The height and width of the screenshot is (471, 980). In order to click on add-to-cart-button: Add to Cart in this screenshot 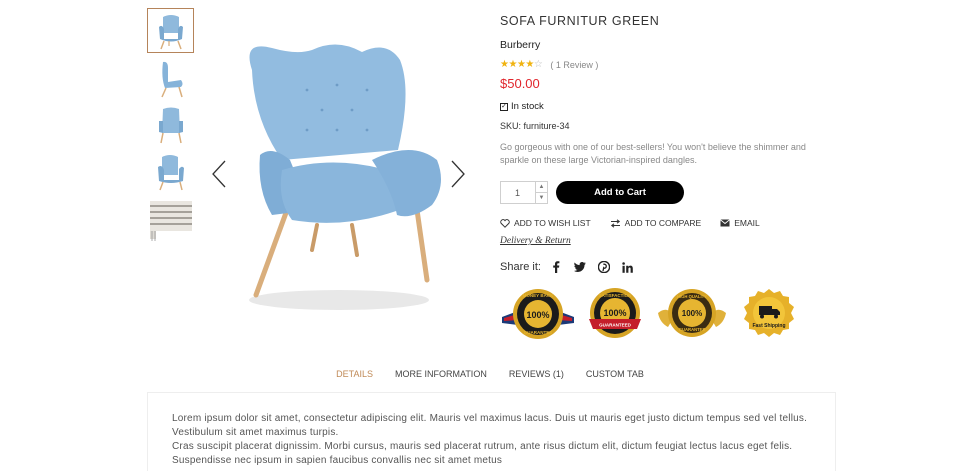, I will do `click(620, 193)`.